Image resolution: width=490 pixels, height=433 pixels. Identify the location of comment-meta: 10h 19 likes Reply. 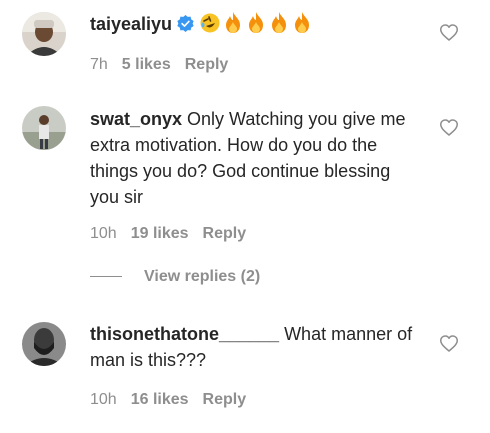
(175, 234).